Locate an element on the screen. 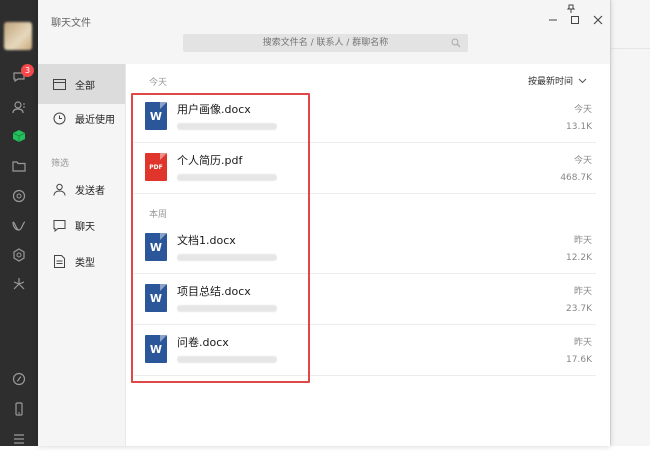 The height and width of the screenshot is (454, 650). sidebar-item-sender: 发送者 is located at coordinates (81, 189).